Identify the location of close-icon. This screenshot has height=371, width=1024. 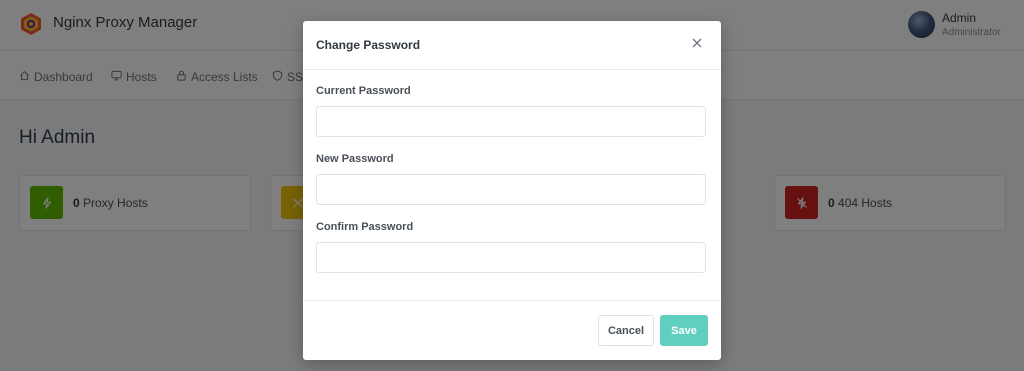
(697, 44).